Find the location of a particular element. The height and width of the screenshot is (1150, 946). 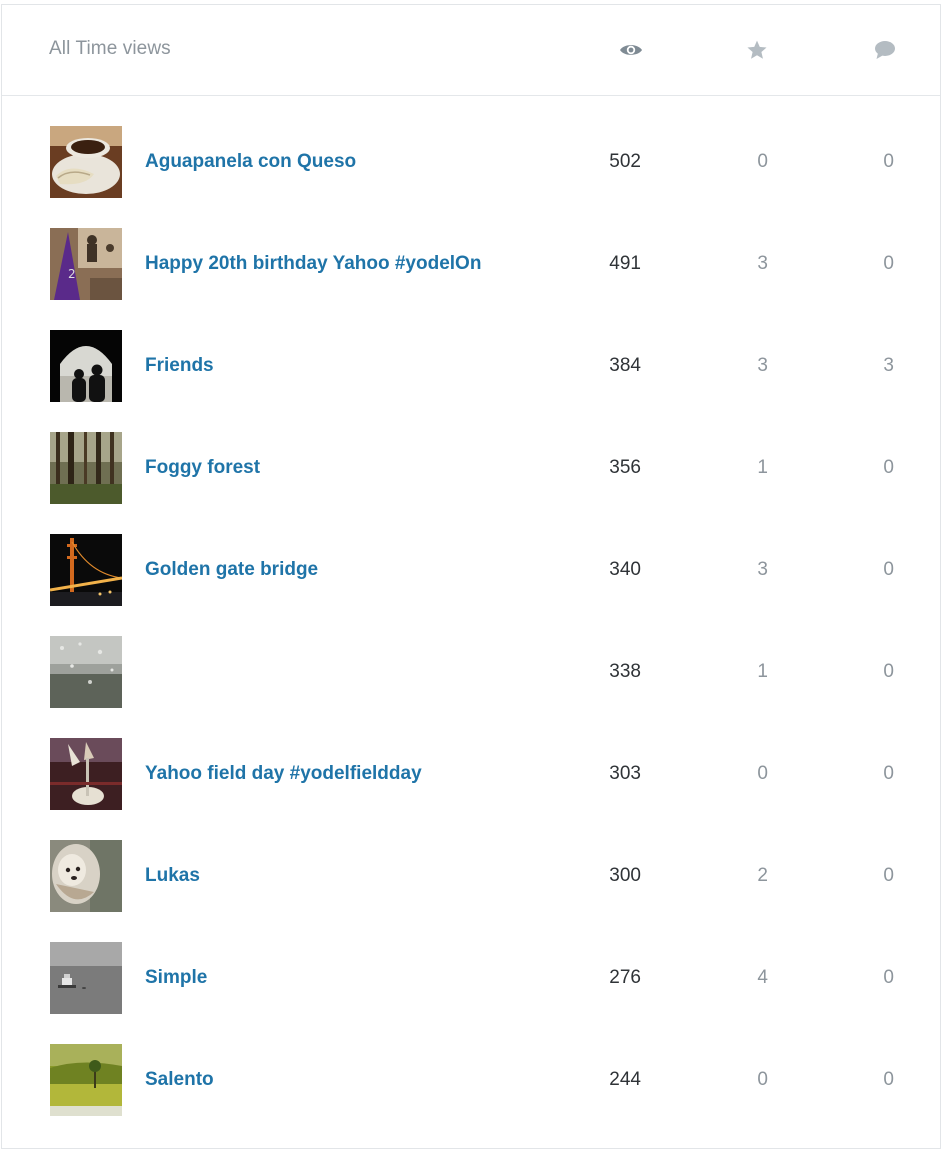

star-icon is located at coordinates (757, 50).